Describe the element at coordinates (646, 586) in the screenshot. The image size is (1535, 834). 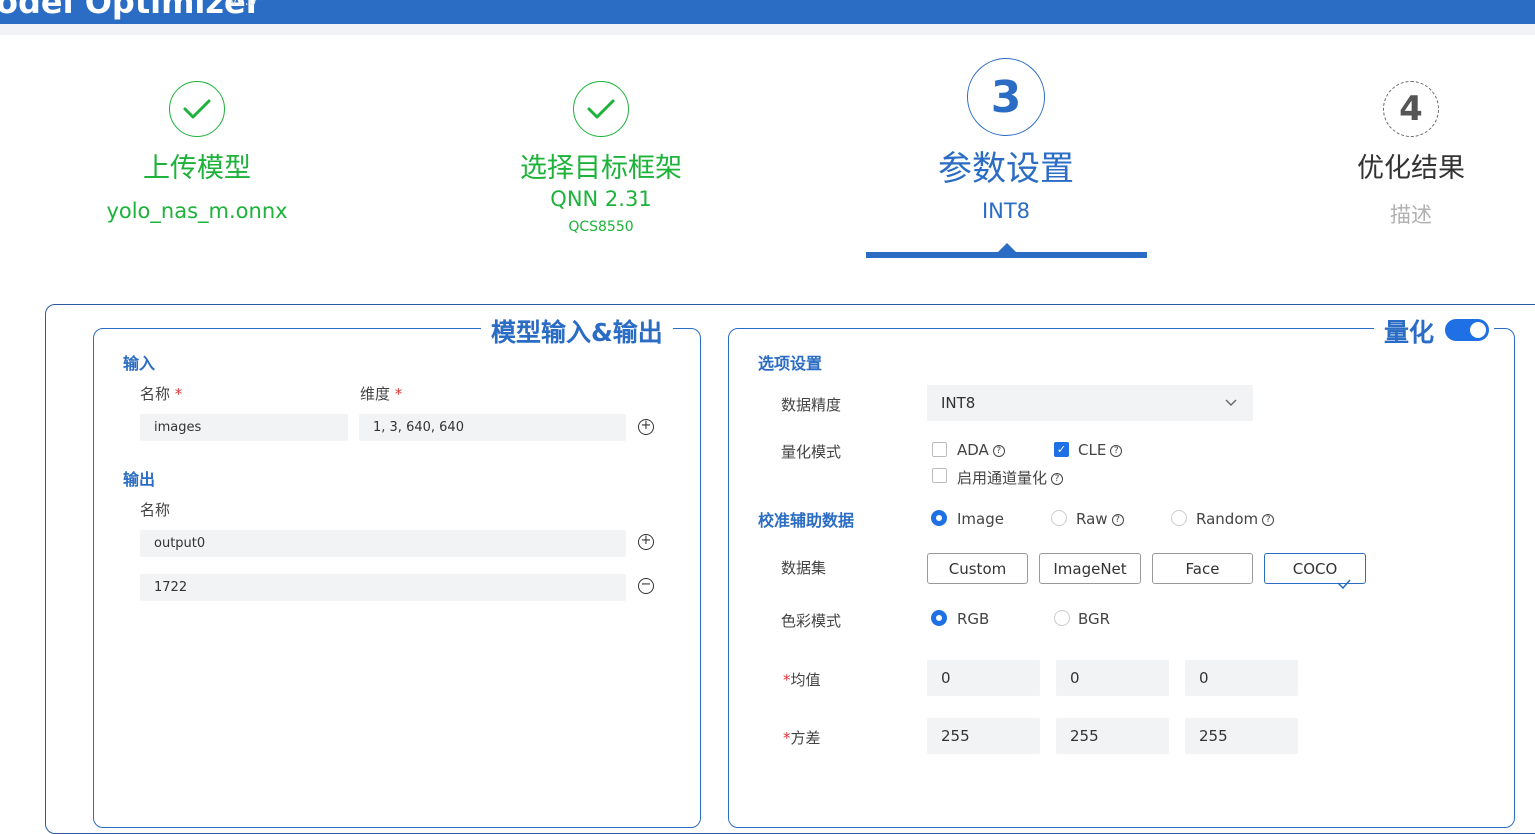
I see `minus-circle-icon: −` at that location.